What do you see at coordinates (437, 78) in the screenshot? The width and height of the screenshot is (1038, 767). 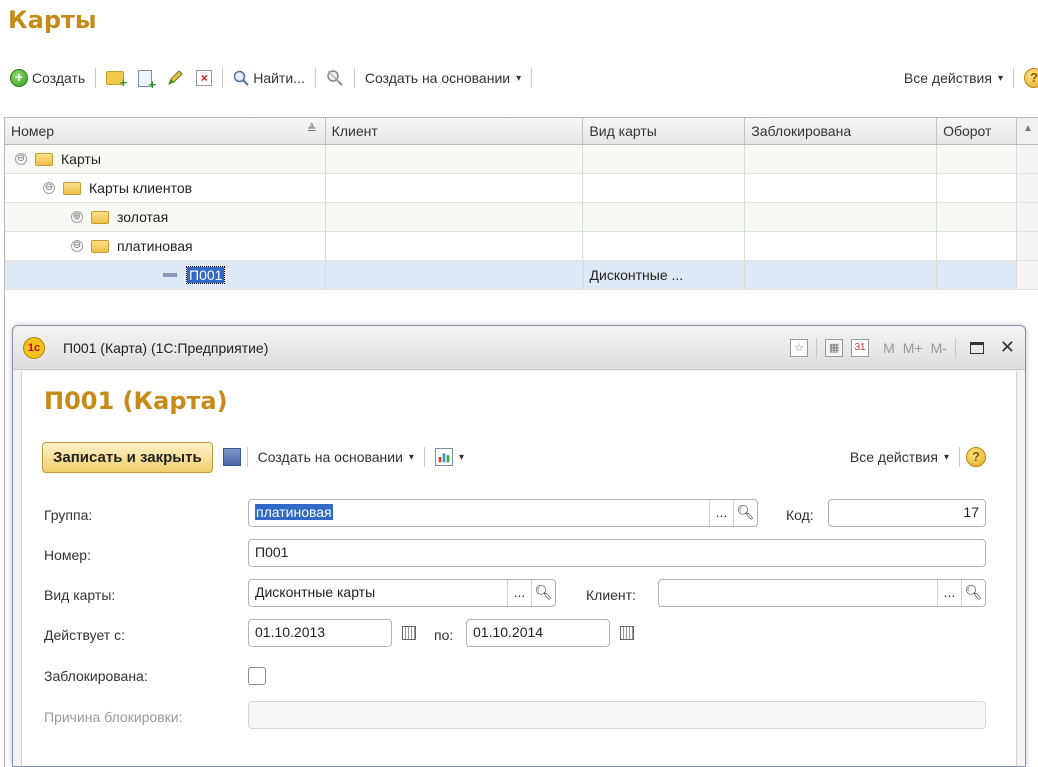 I see `create-based-label: Создать на основании` at bounding box center [437, 78].